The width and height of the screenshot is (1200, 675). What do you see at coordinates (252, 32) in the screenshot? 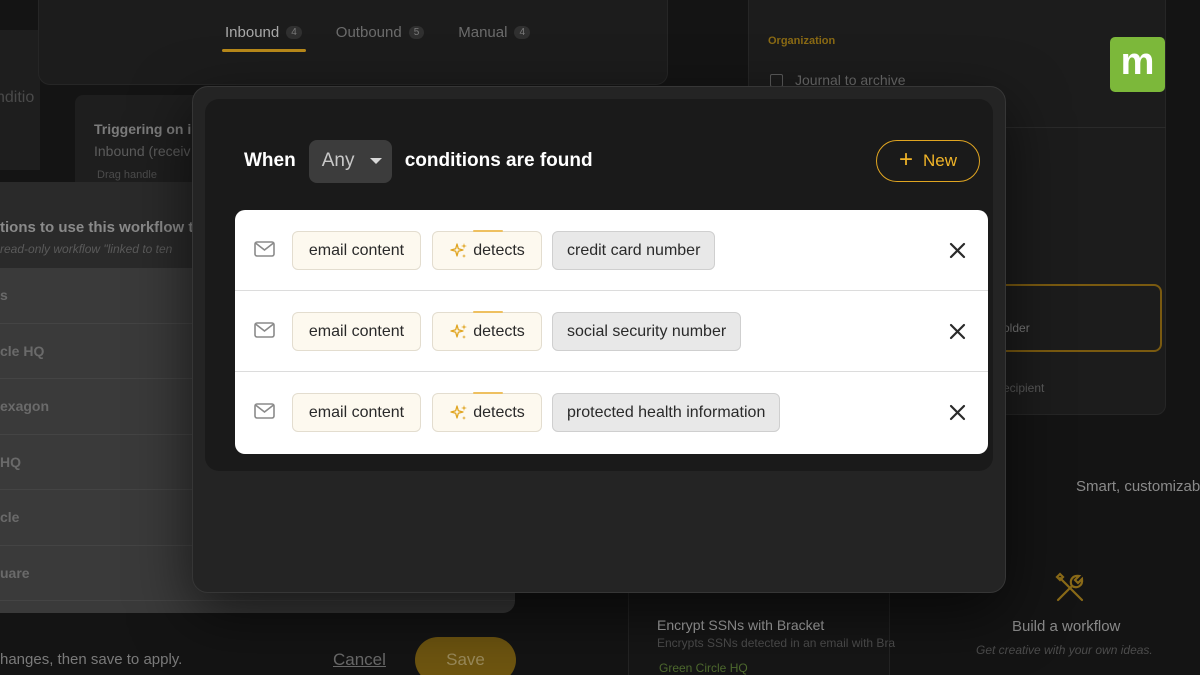
I see `tab-label: Inbound` at bounding box center [252, 32].